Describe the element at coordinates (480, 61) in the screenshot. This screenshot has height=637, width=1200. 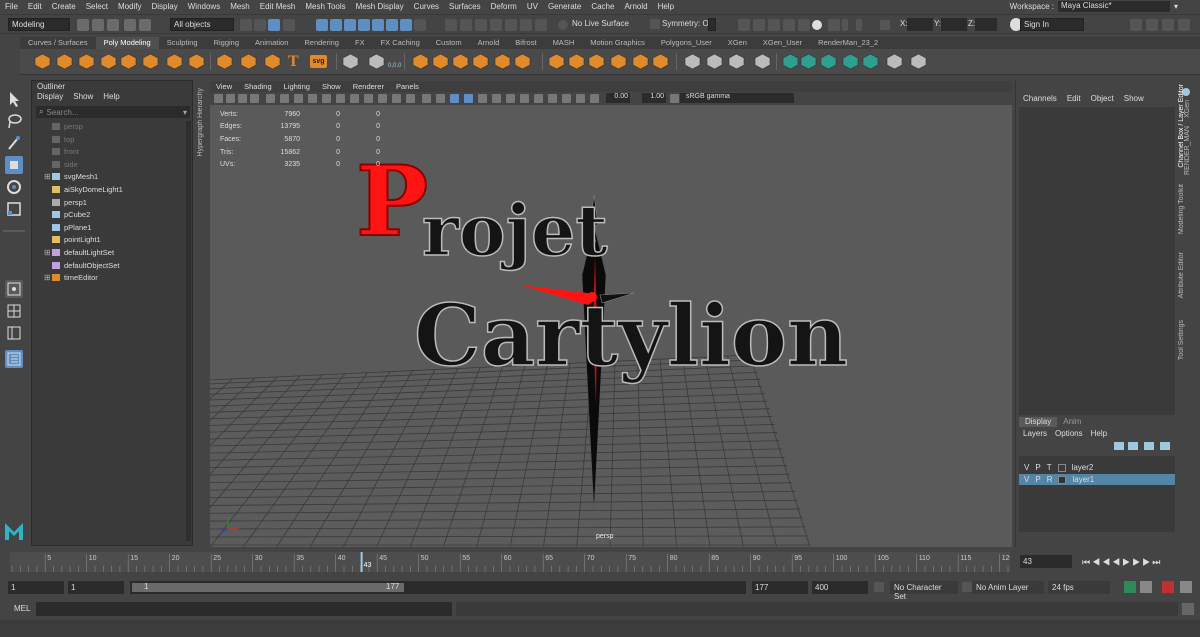
I see `booleans-icon` at that location.